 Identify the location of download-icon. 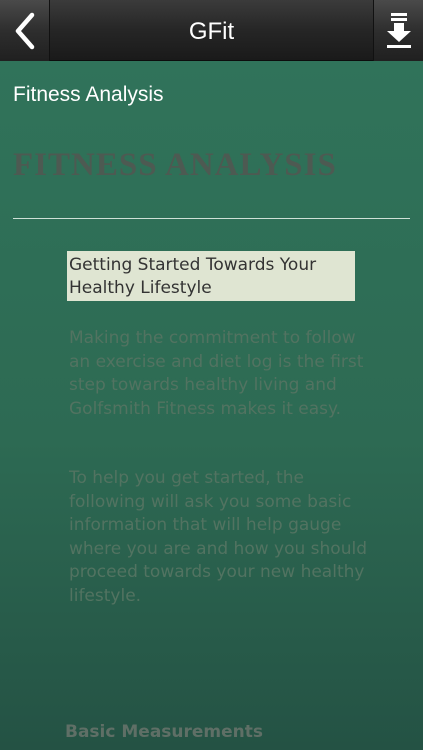
(398, 30).